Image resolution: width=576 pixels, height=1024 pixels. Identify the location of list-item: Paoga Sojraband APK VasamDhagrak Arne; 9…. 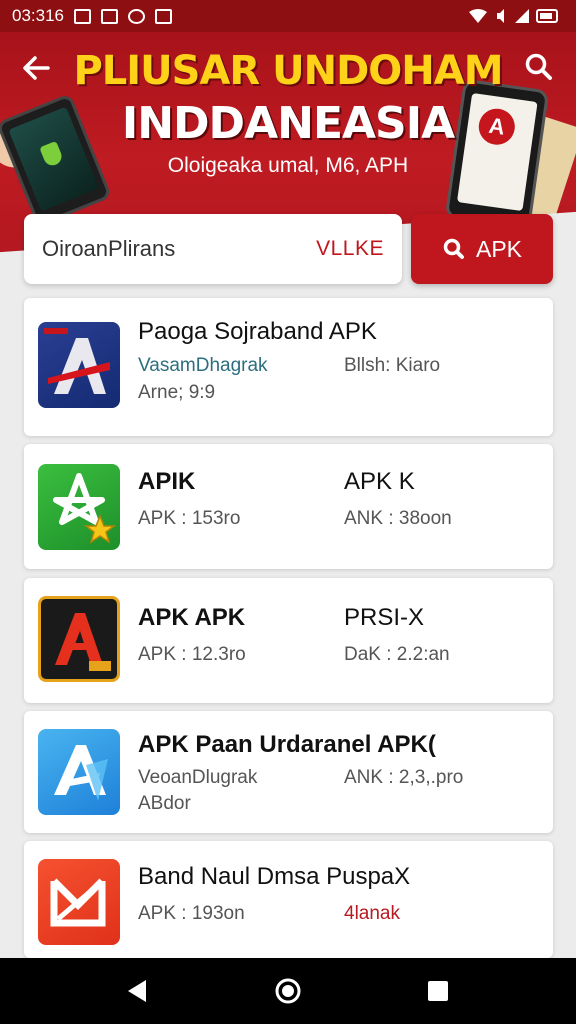
(288, 367).